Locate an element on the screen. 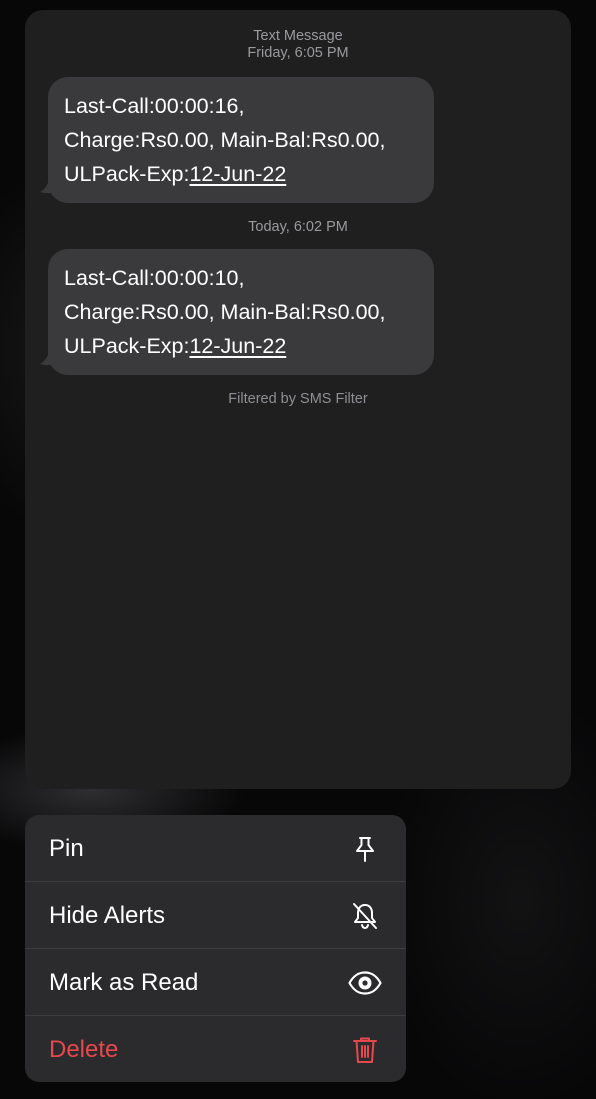 The image size is (596, 1099). menu-item-pin: Pin is located at coordinates (215, 848).